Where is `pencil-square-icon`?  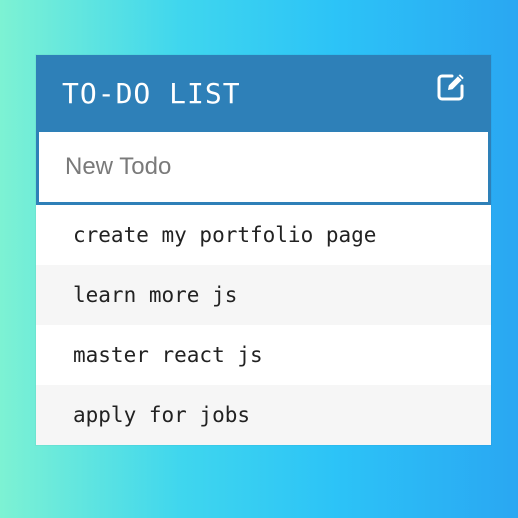 pencil-square-icon is located at coordinates (450, 87).